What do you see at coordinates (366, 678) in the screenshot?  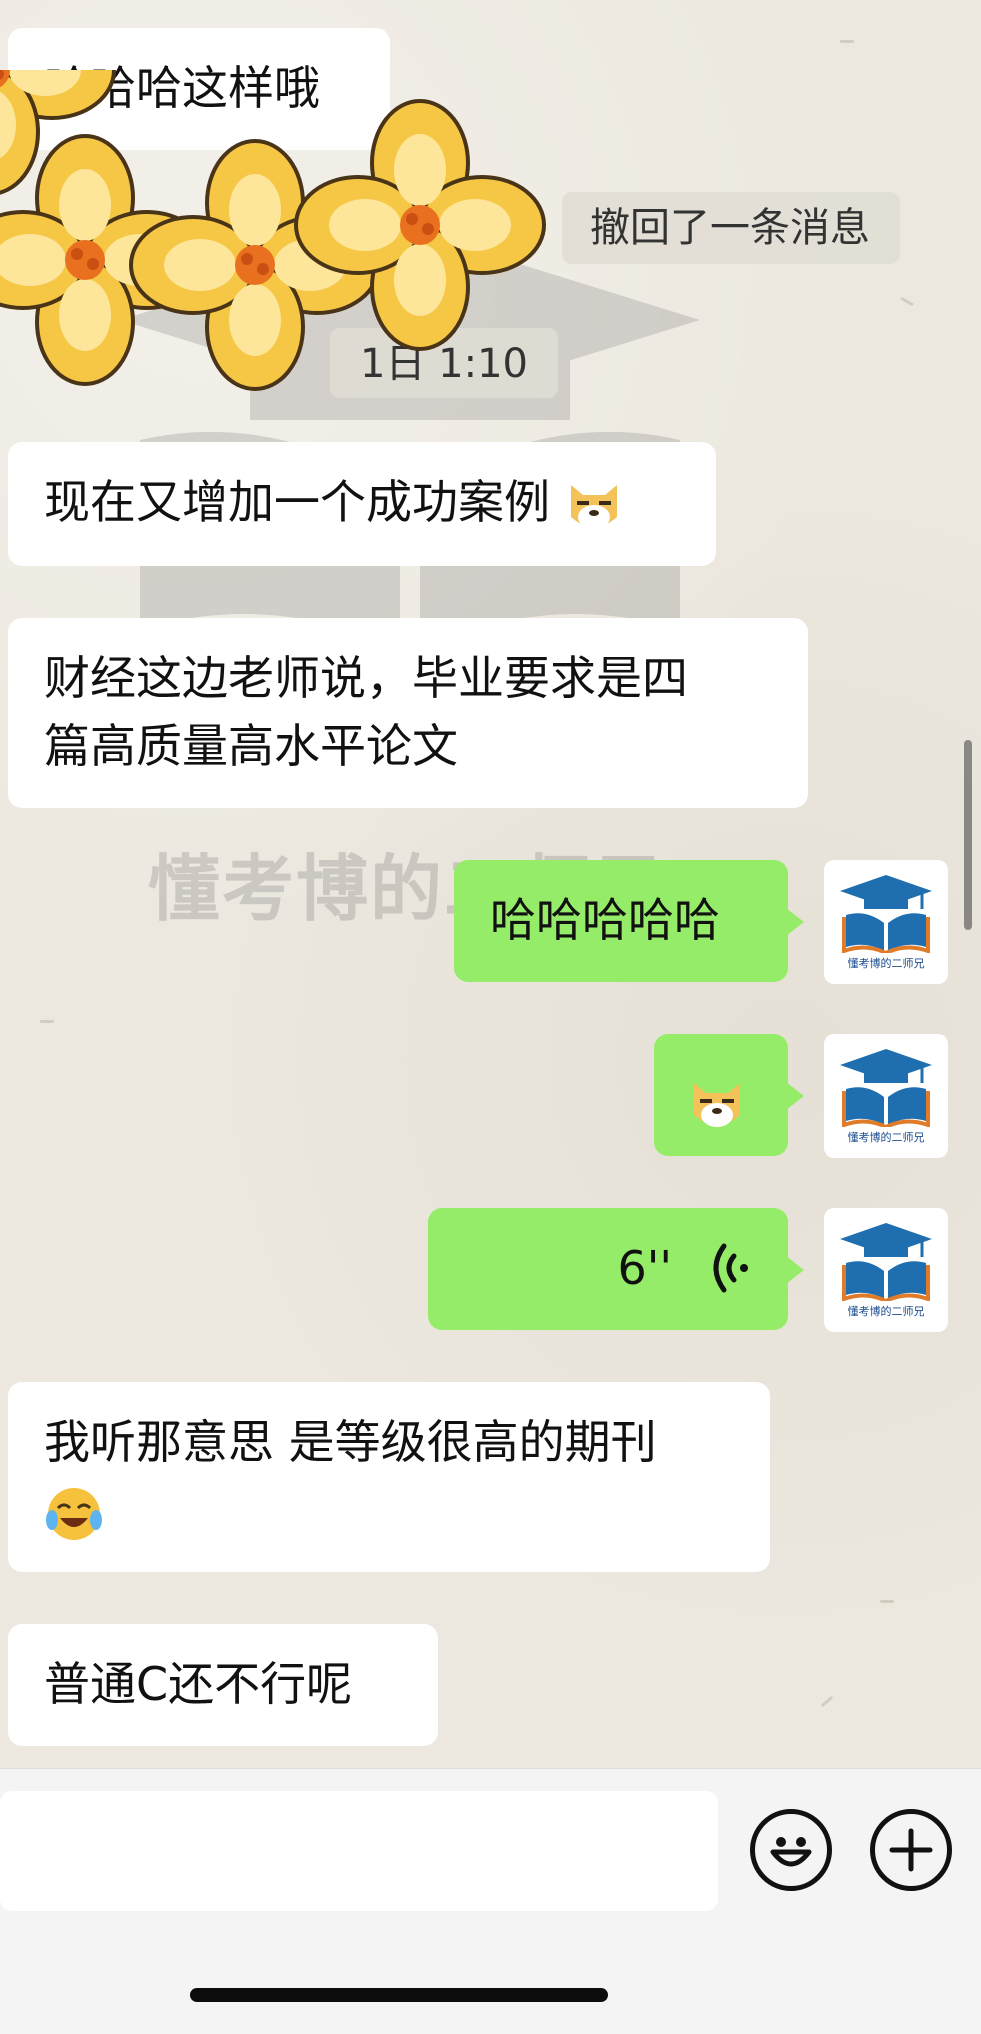 I see `message-text-line: 财经这边老师说，毕业要求是四` at bounding box center [366, 678].